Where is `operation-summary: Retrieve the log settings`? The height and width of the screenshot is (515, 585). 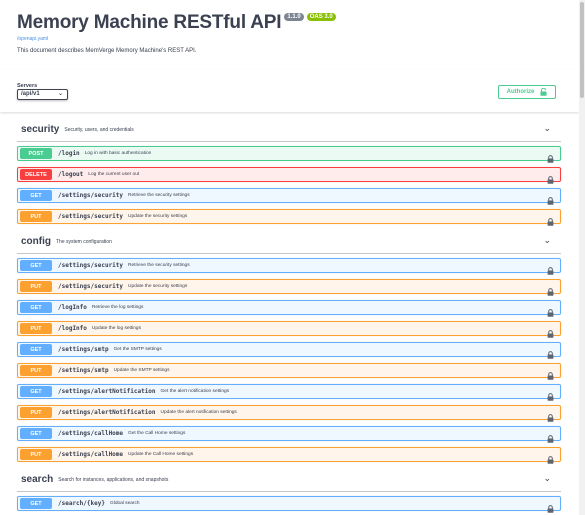 operation-summary: Retrieve the log settings is located at coordinates (117, 307).